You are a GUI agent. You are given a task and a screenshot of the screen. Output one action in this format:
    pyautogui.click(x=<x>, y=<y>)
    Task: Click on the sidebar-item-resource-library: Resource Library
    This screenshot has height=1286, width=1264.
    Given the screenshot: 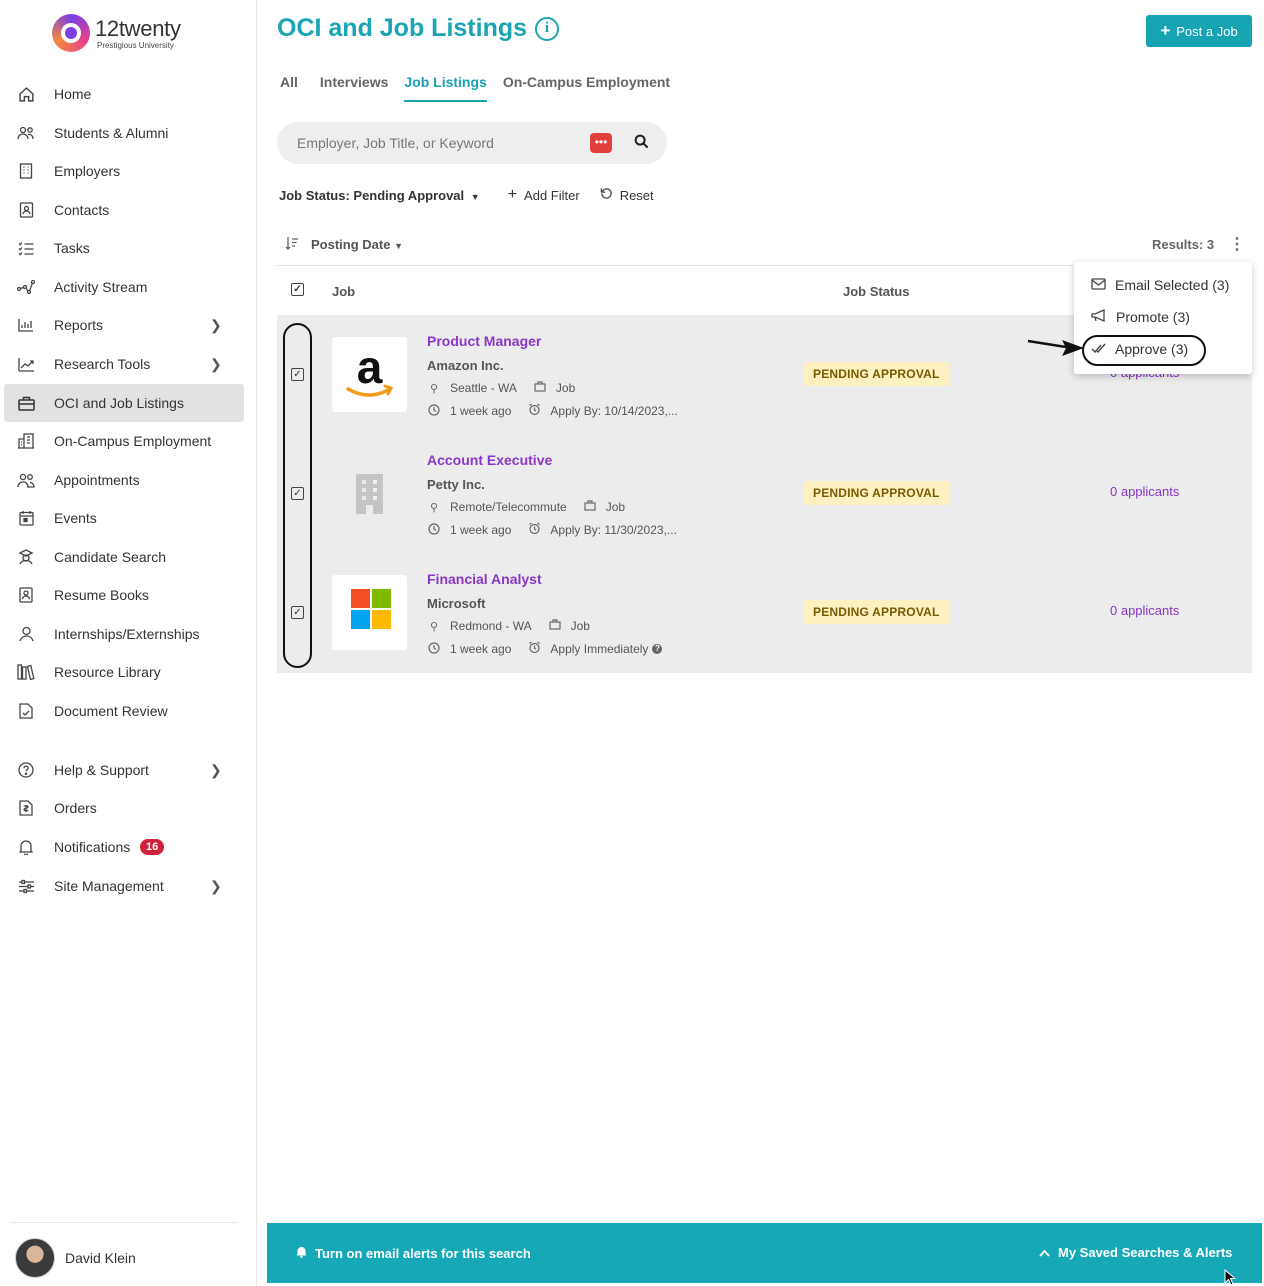 What is the action you would take?
    pyautogui.click(x=124, y=672)
    